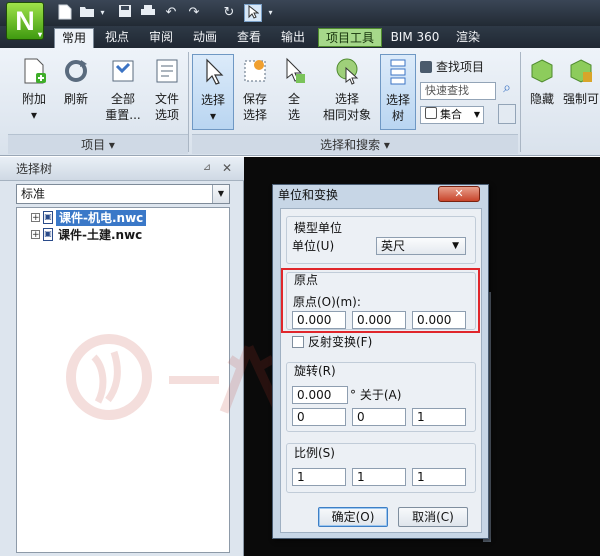  I want to click on rotation-about-label: ° 关于(A), so click(376, 395).